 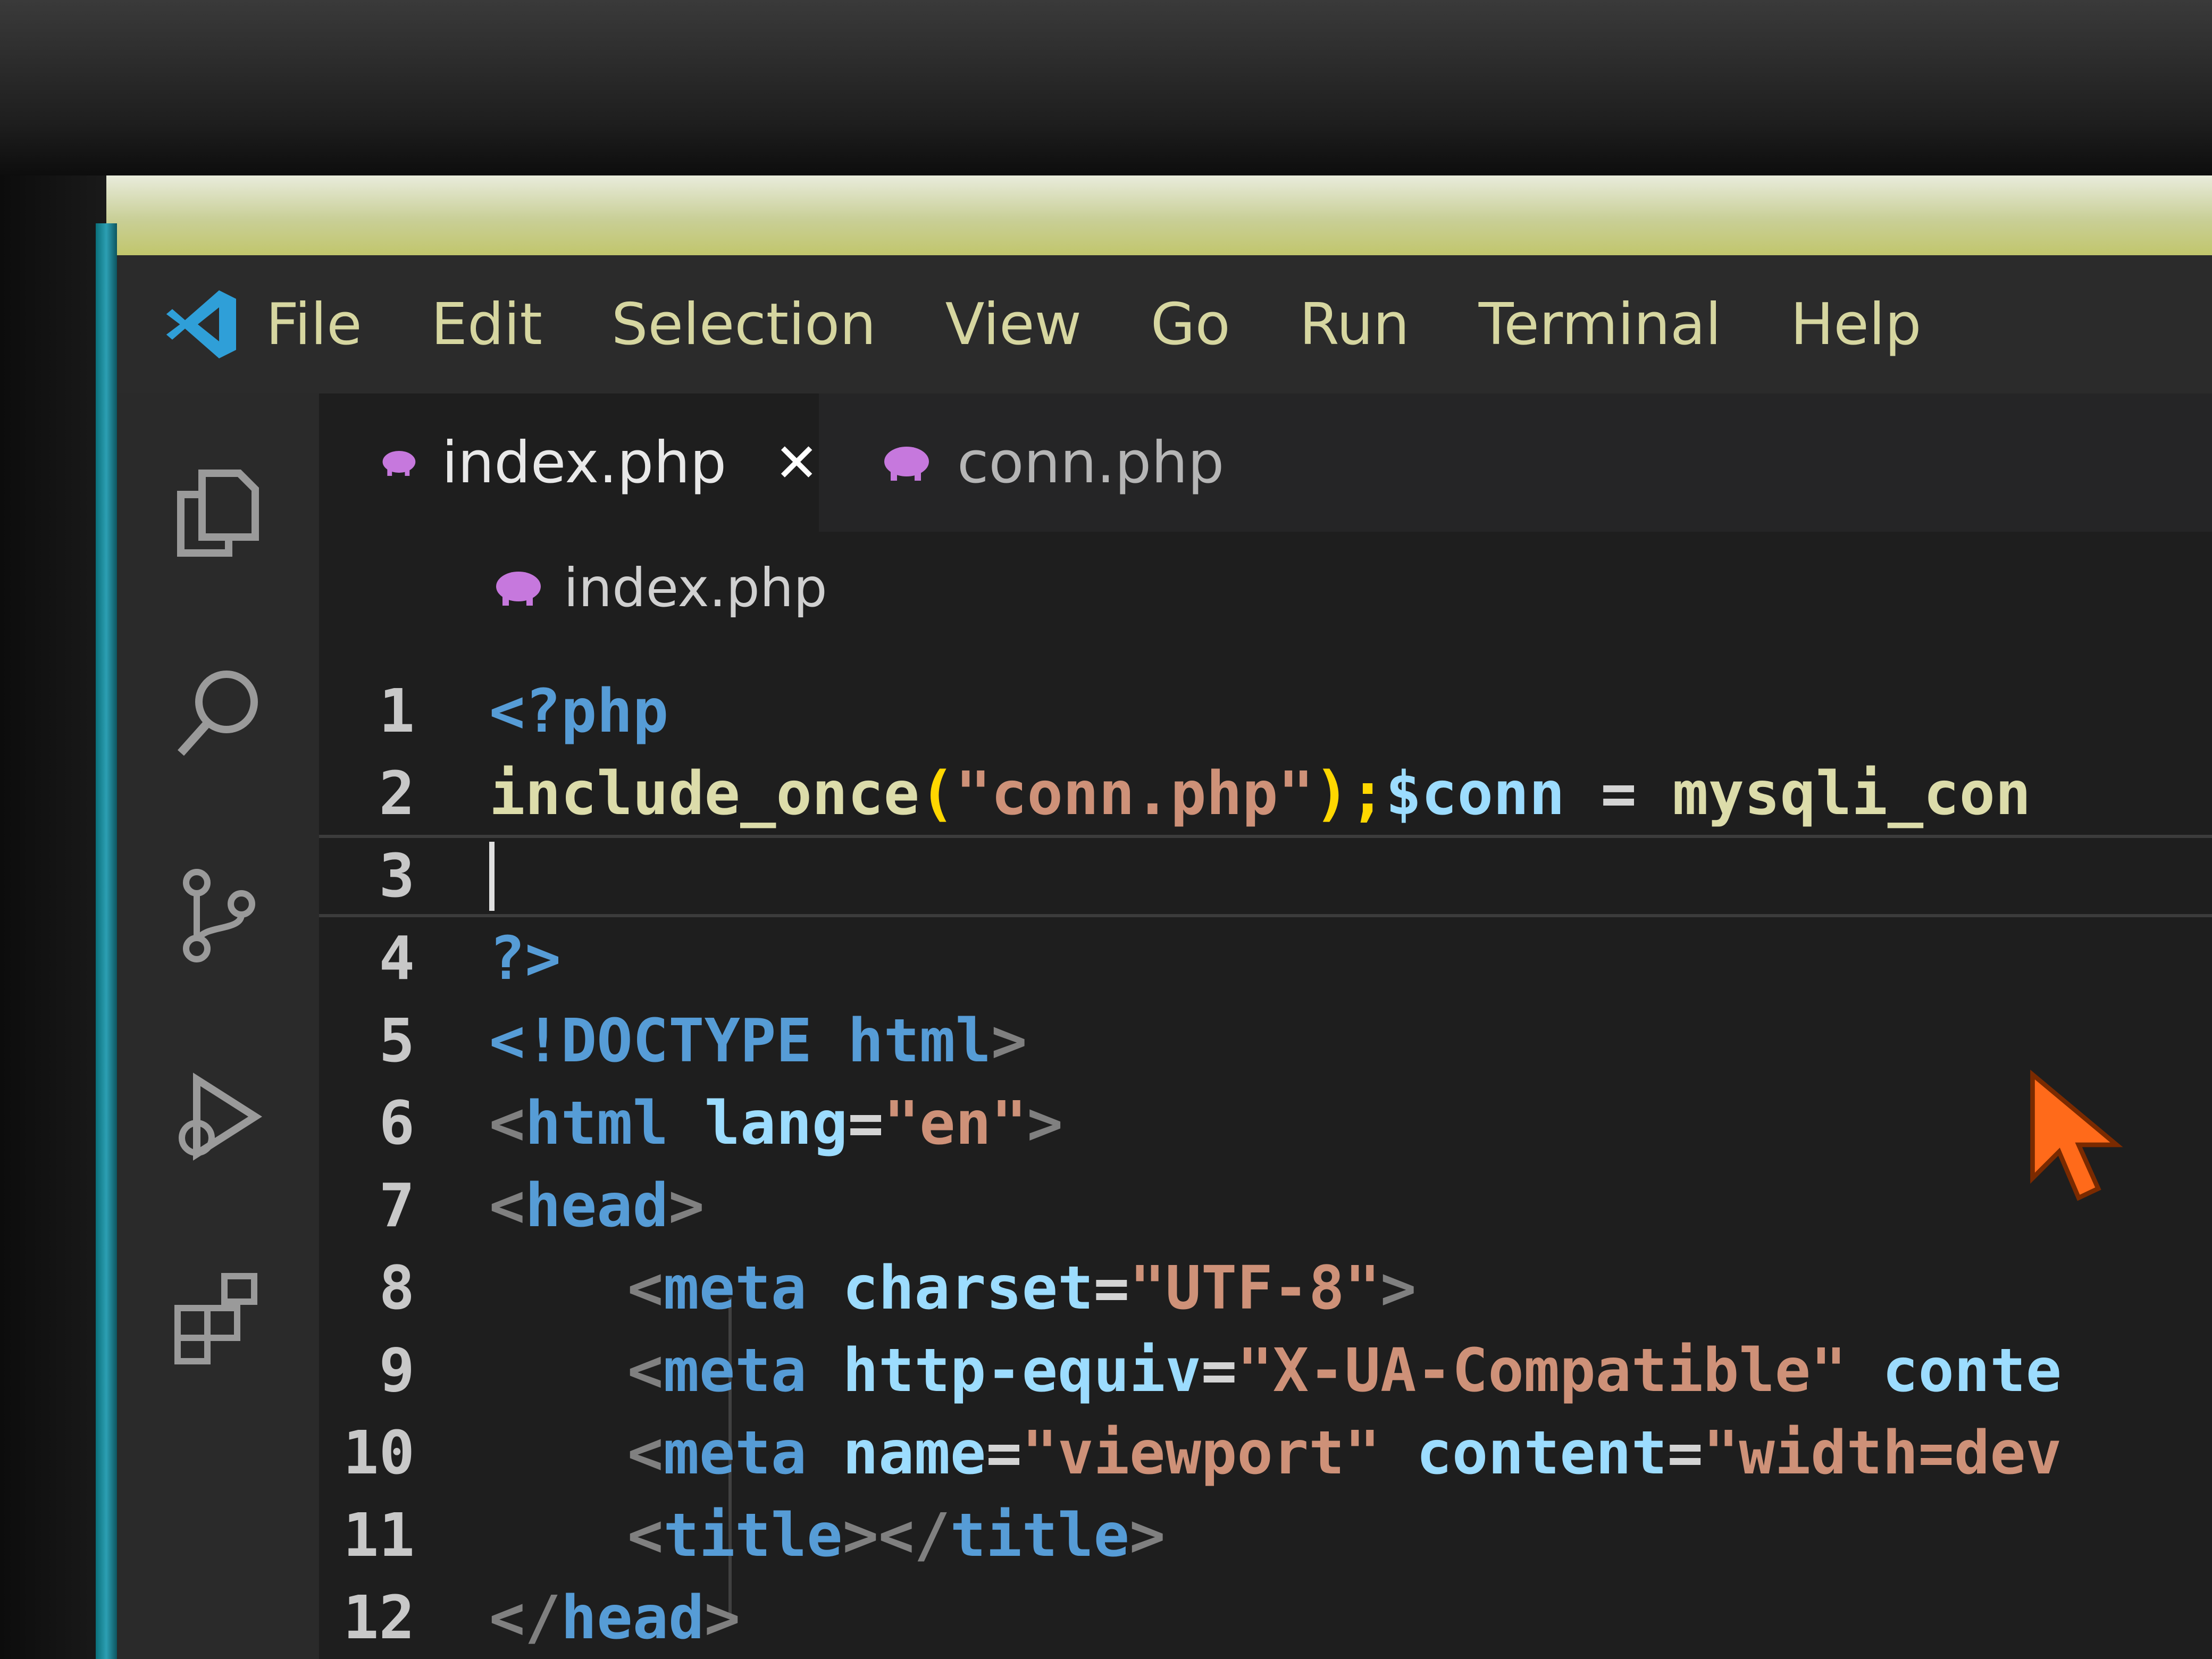 I want to click on code-token: "conn.php", so click(x=1134, y=793).